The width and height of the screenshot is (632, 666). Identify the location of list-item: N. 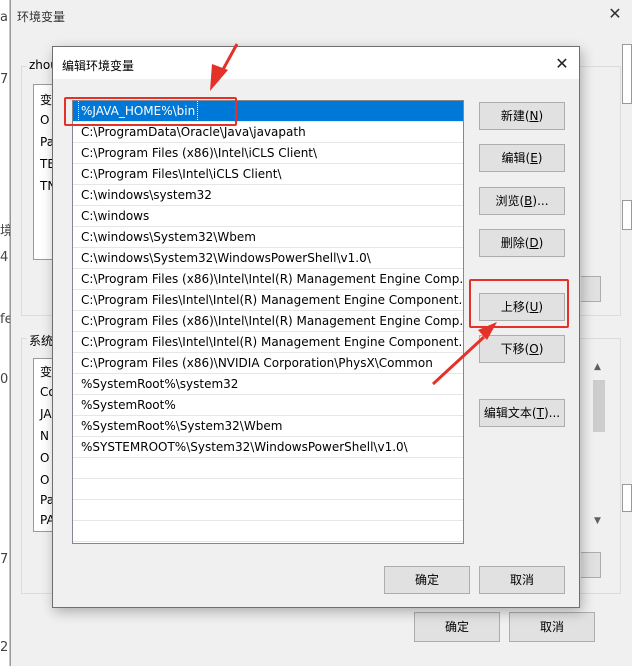
(44, 436).